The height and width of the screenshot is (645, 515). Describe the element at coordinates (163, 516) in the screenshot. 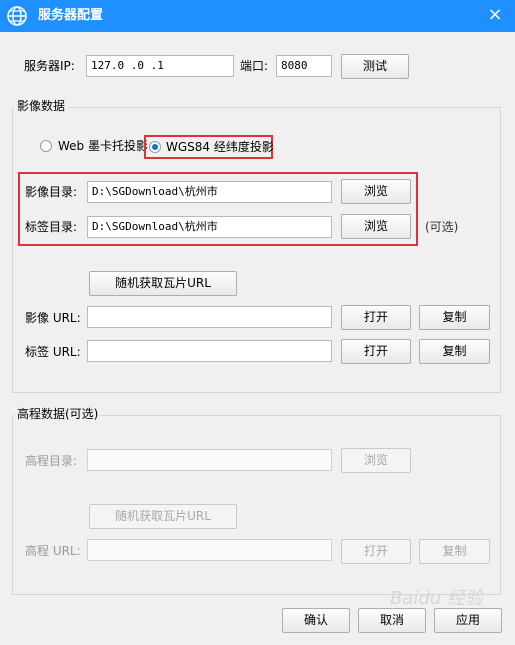

I see `elevation-random-tile-url-button: 随机获取瓦片URL` at that location.